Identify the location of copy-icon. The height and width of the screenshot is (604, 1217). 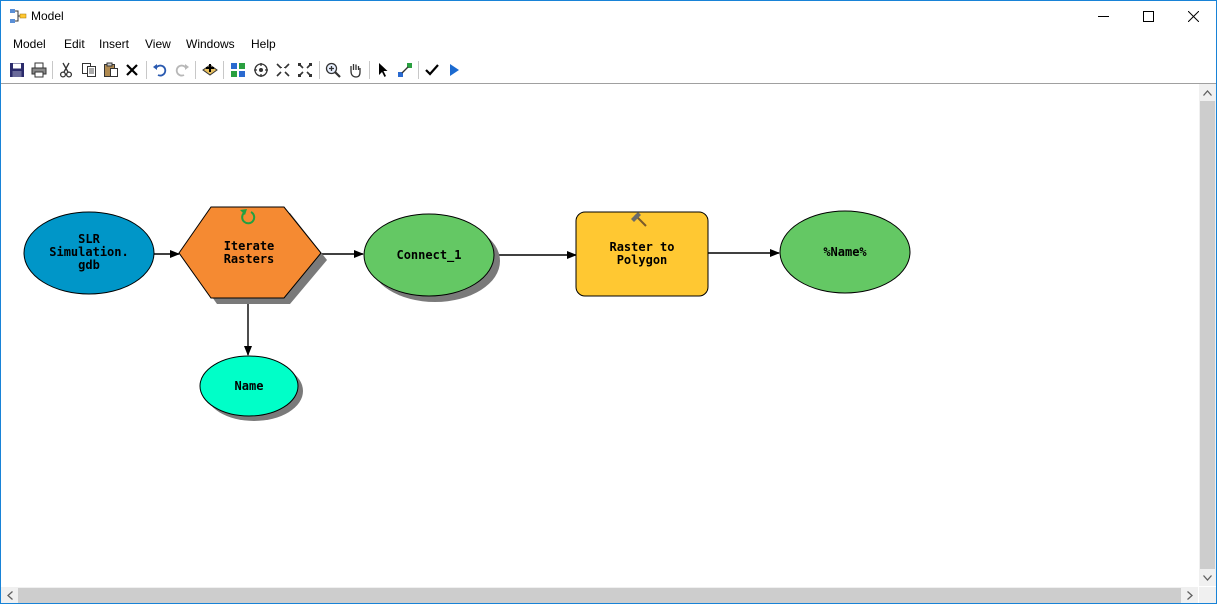
(89, 70).